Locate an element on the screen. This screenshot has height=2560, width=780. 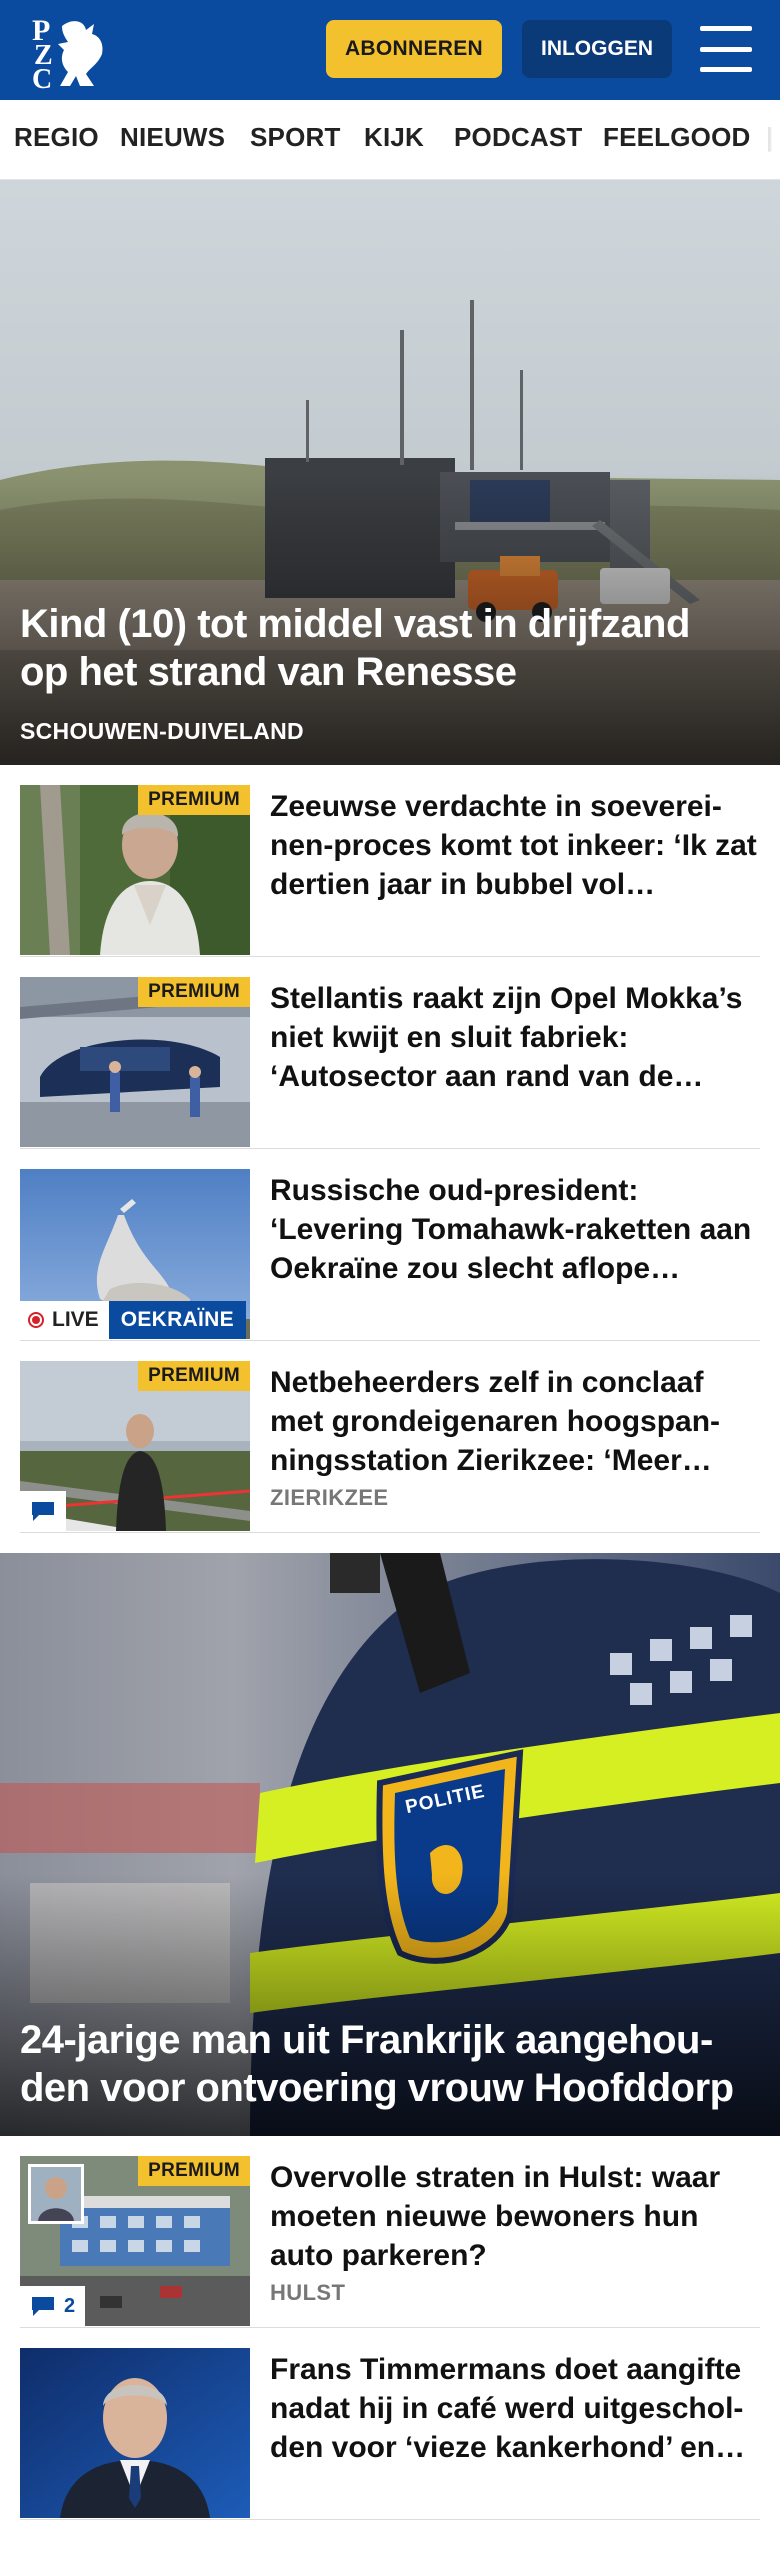
hero-title-line-2: den voor ontvoering vrouw Hoofddorp is located at coordinates (377, 2088).